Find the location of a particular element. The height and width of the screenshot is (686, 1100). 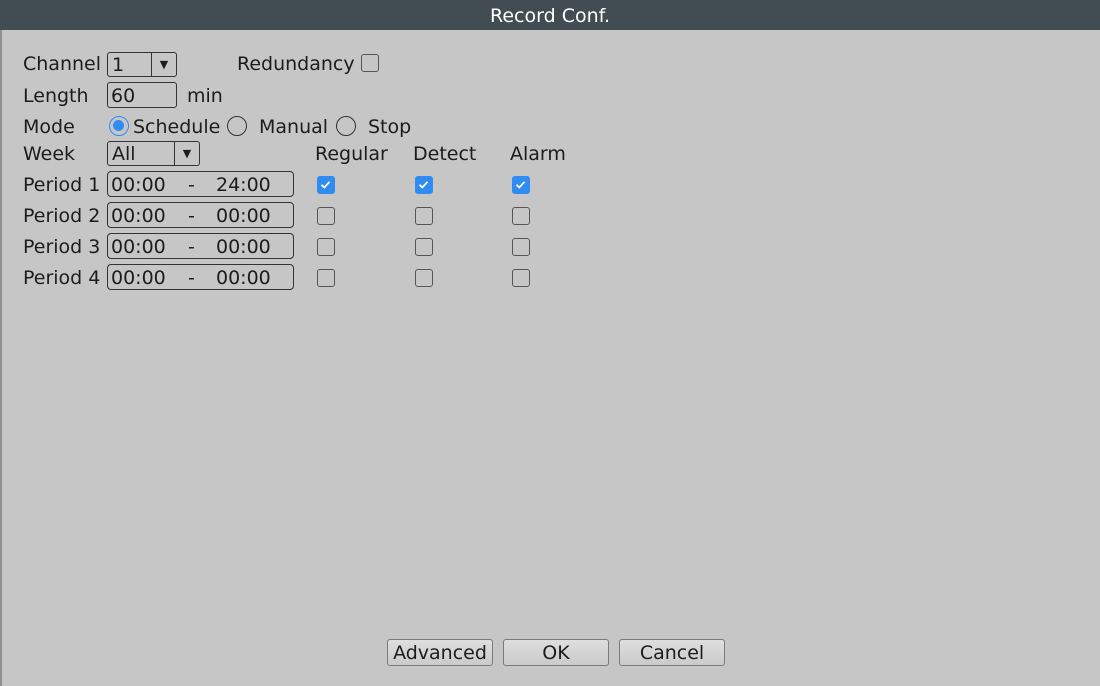

period-label: Period 1 is located at coordinates (62, 185).